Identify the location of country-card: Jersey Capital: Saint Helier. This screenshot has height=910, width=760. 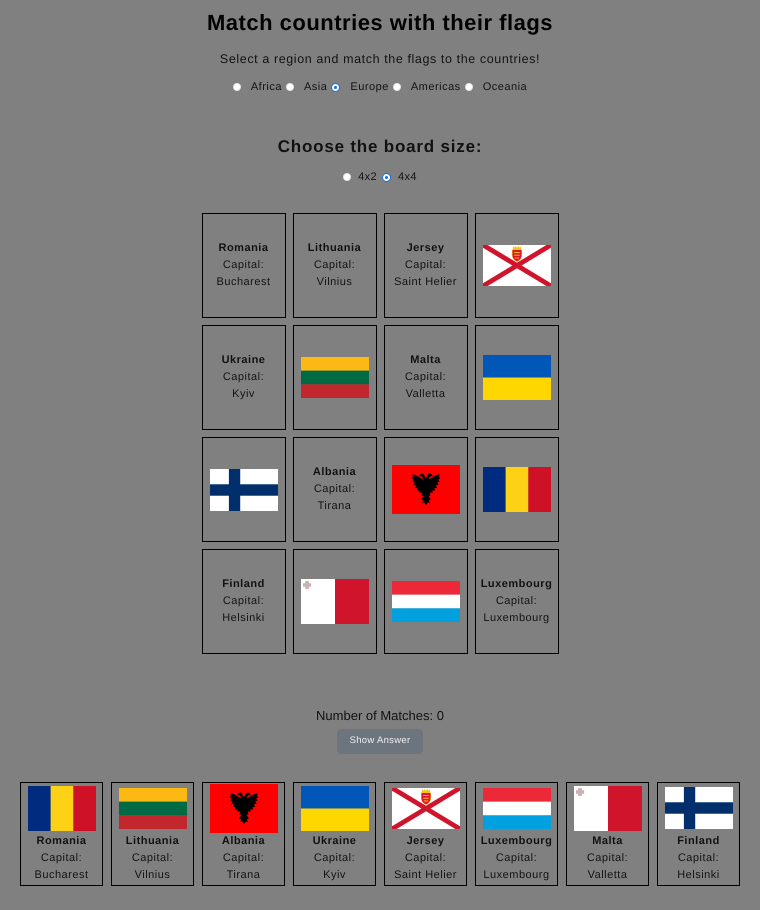
(426, 265).